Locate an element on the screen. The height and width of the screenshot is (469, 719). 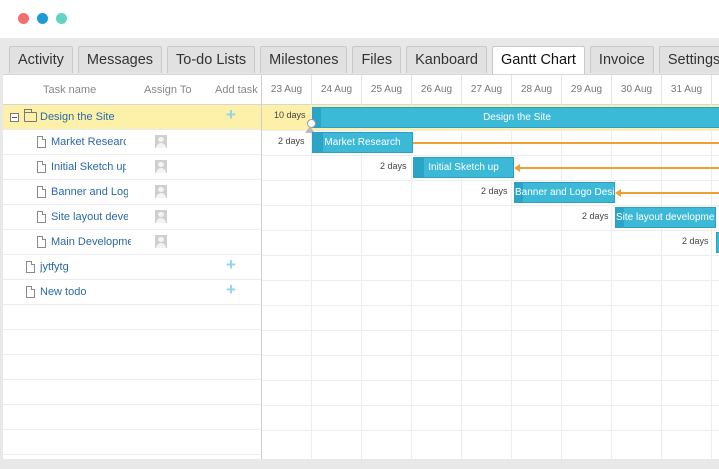
bar-label: Design the Site is located at coordinates (517, 117).